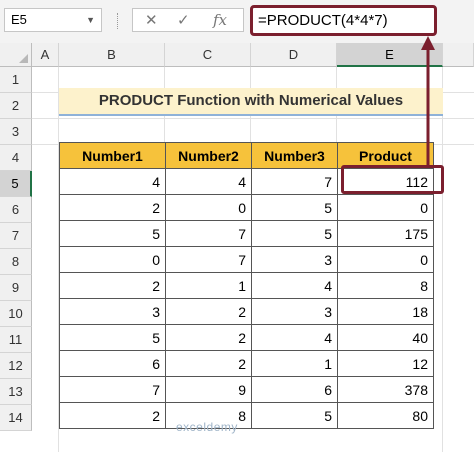 Image resolution: width=474 pixels, height=452 pixels. Describe the element at coordinates (16, 132) in the screenshot. I see `row-header-3: 3` at that location.